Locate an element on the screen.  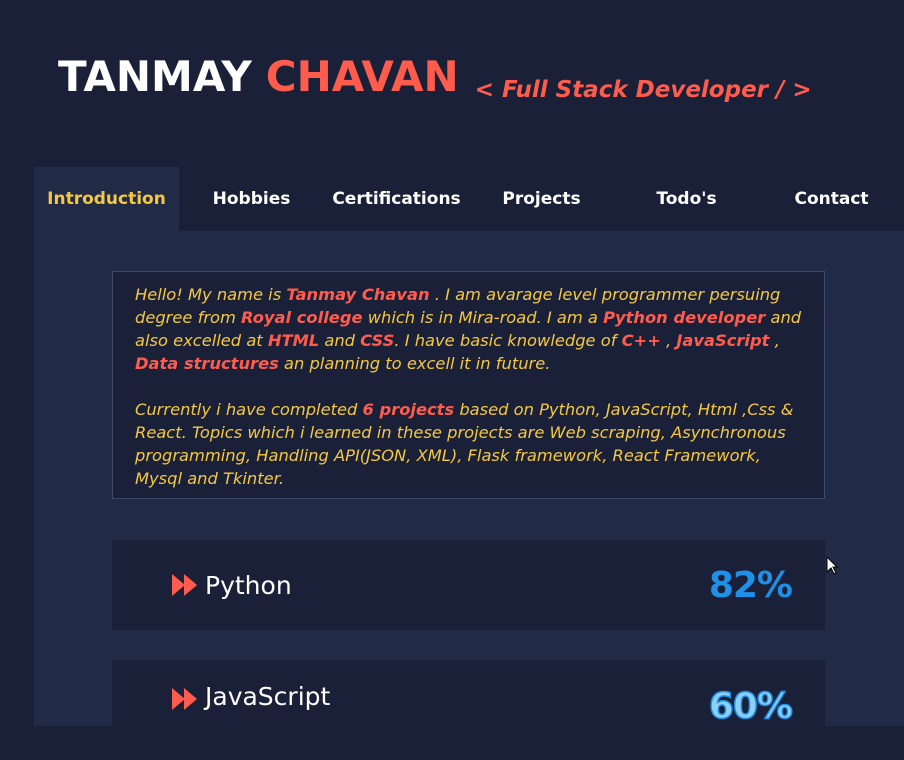
intro-text: which is in Mira-road. I am a is located at coordinates (483, 317).